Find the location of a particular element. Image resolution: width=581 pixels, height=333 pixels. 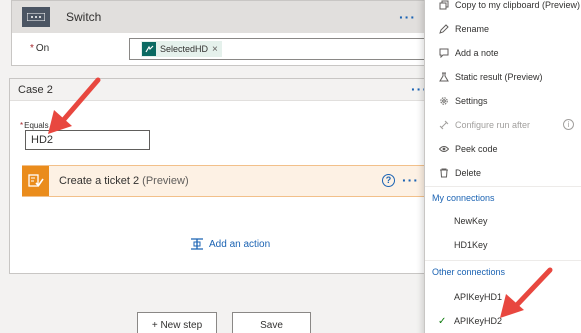

trash-icon is located at coordinates (443, 173).